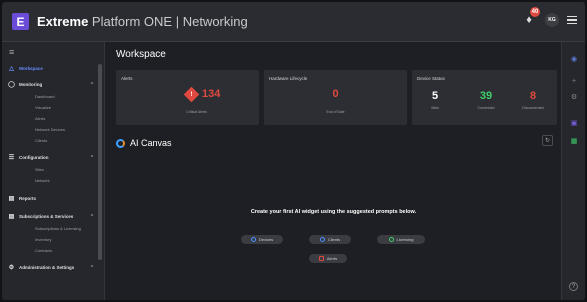 This screenshot has height=302, width=587. What do you see at coordinates (574, 81) in the screenshot?
I see `add-icon: +` at bounding box center [574, 81].